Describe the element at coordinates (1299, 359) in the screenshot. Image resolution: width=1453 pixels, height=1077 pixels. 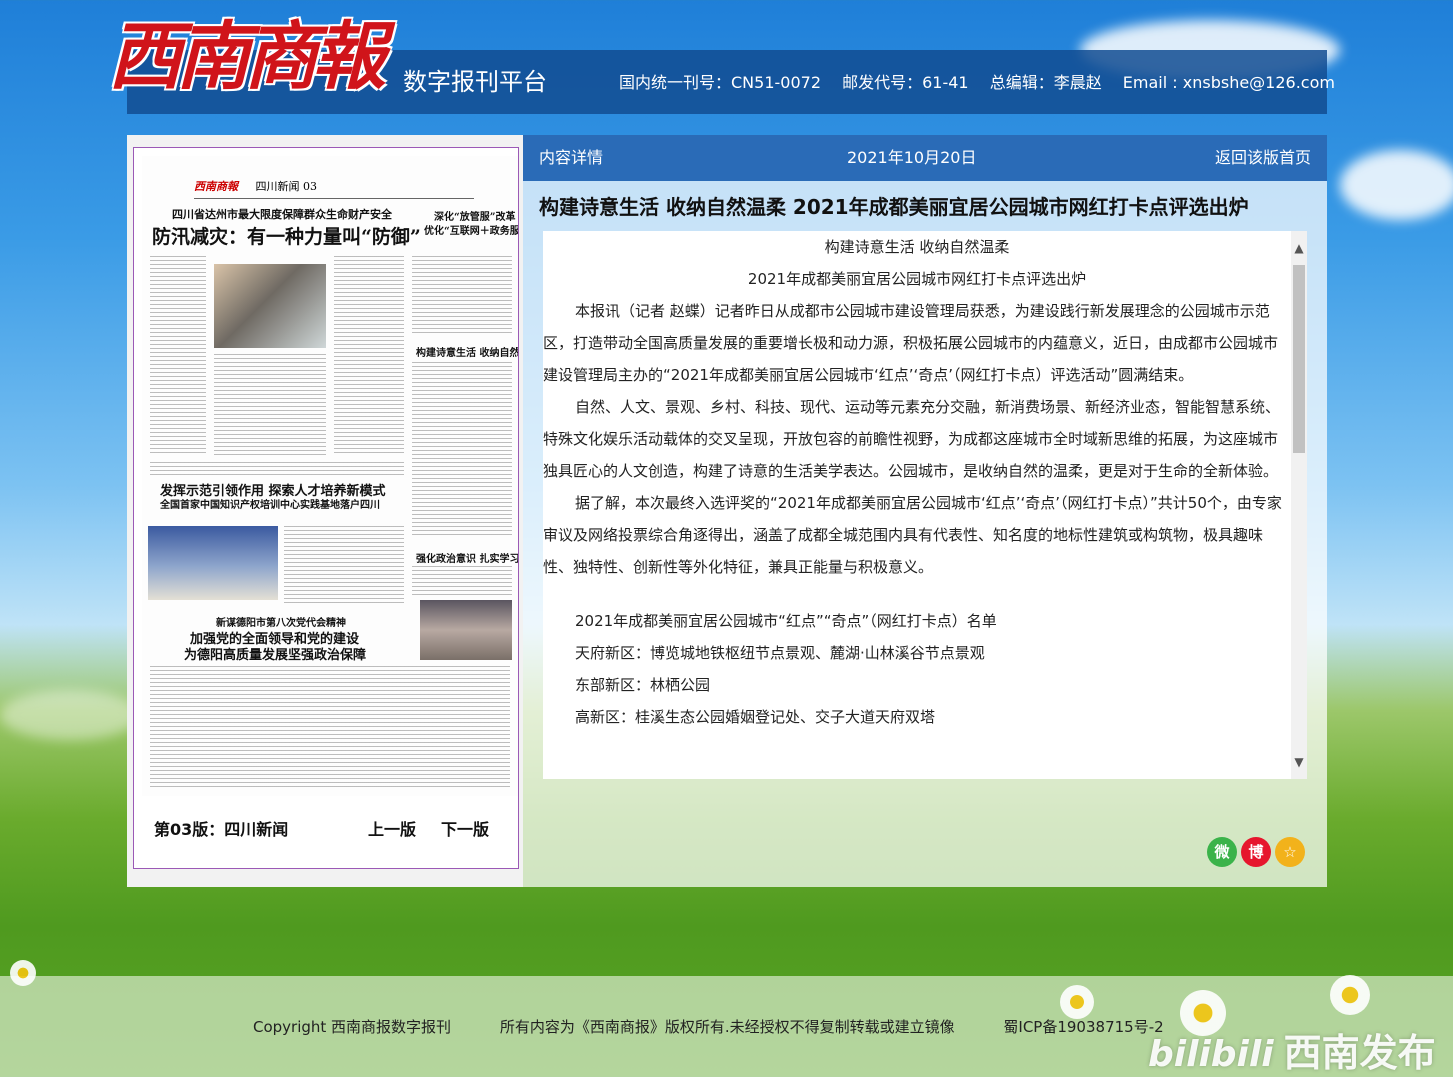
I see `scrollbar-thumb` at that location.